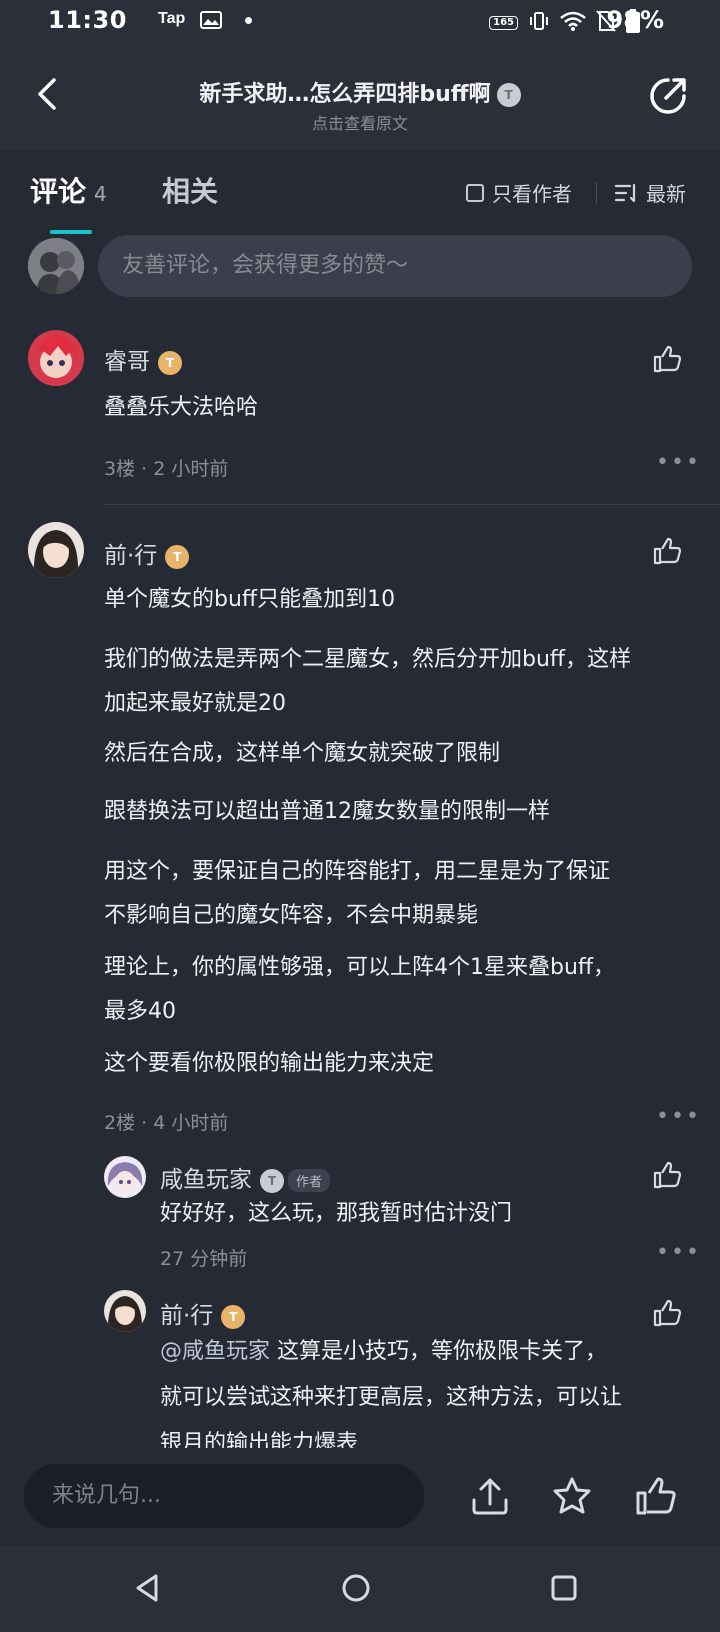 This screenshot has height=1632, width=720. I want to click on only-author-toggle: 只看作者, so click(519, 192).